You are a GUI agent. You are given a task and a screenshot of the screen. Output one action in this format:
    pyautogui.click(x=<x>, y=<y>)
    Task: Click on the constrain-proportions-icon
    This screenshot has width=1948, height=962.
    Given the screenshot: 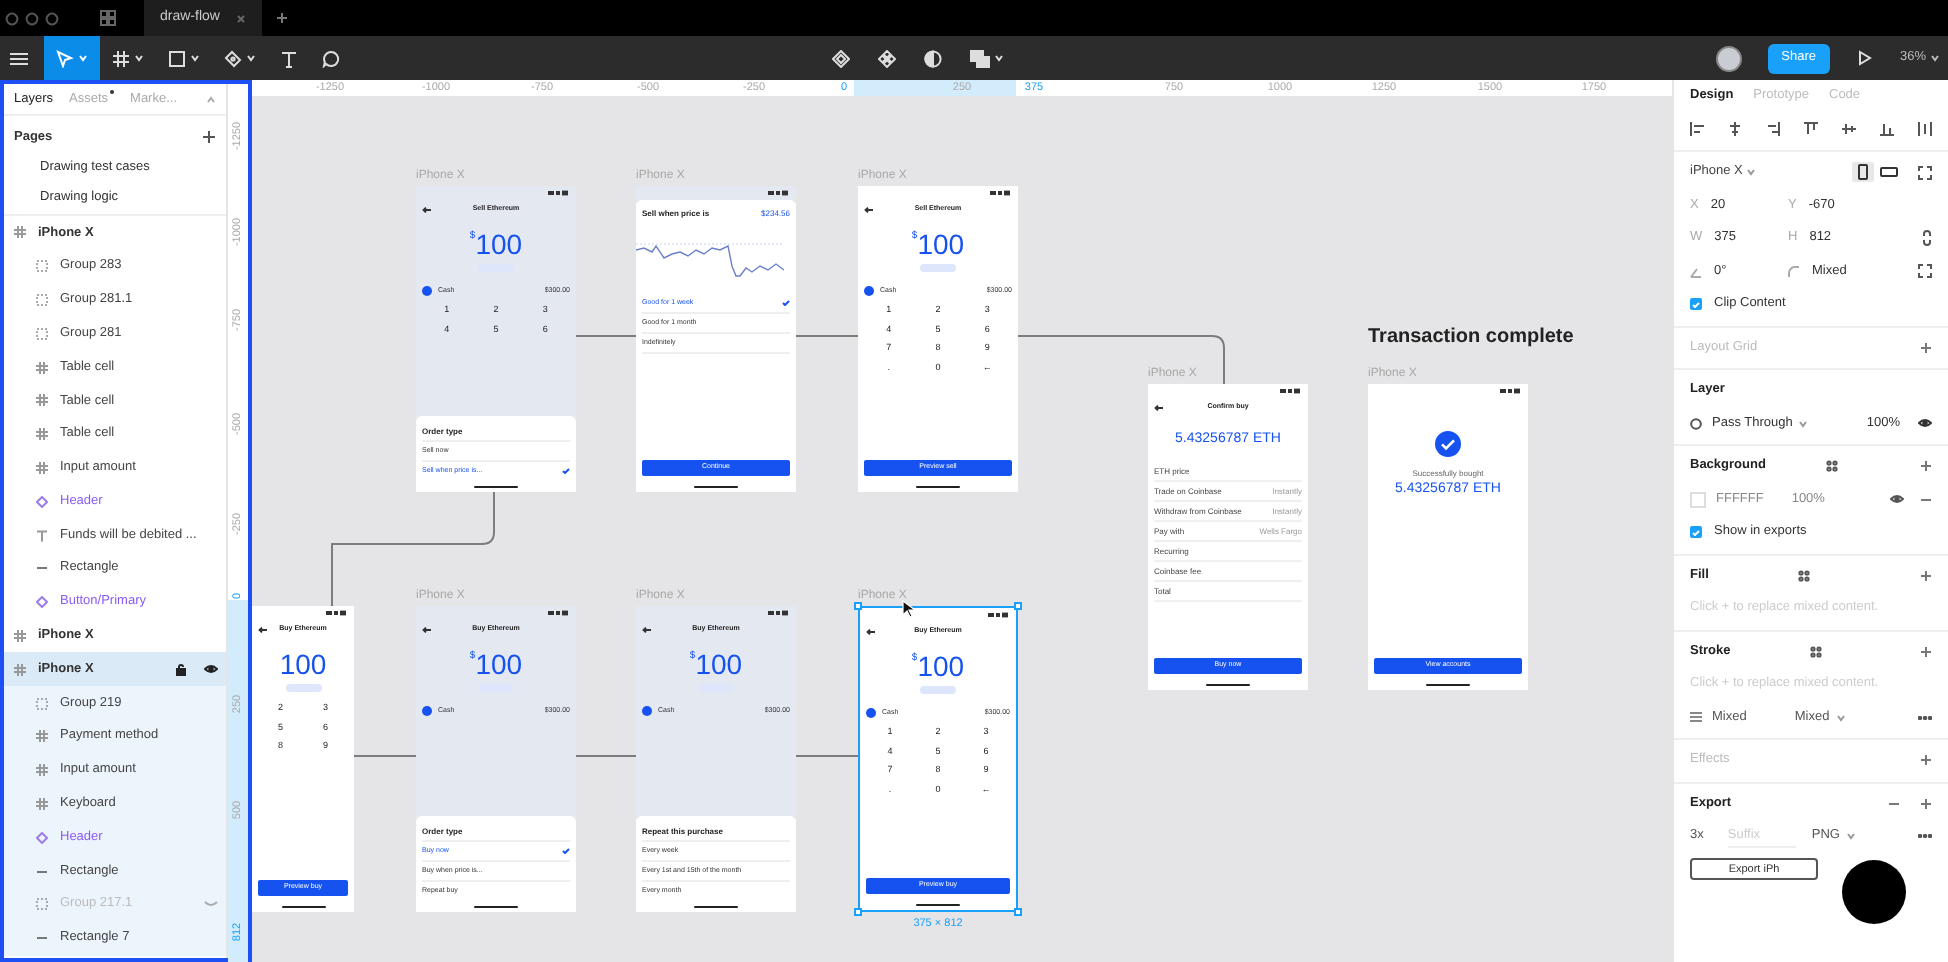 What is the action you would take?
    pyautogui.click(x=1927, y=238)
    